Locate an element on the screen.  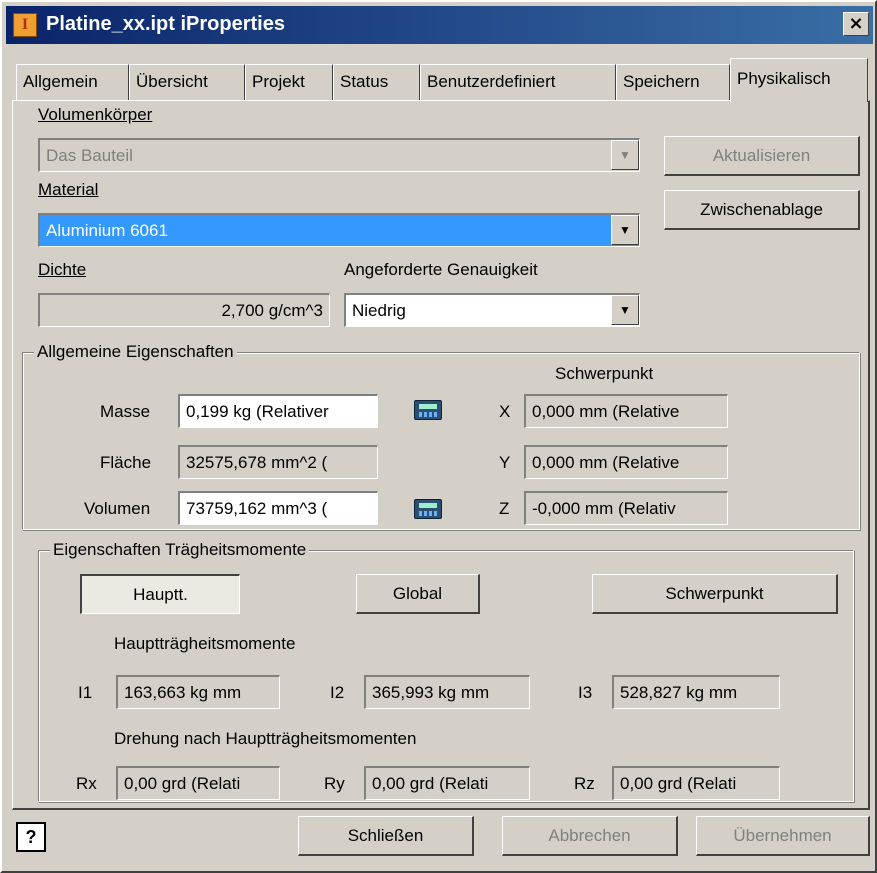
rotation-title: Drehung nach Hauptträgheitsmomenten is located at coordinates (265, 738).